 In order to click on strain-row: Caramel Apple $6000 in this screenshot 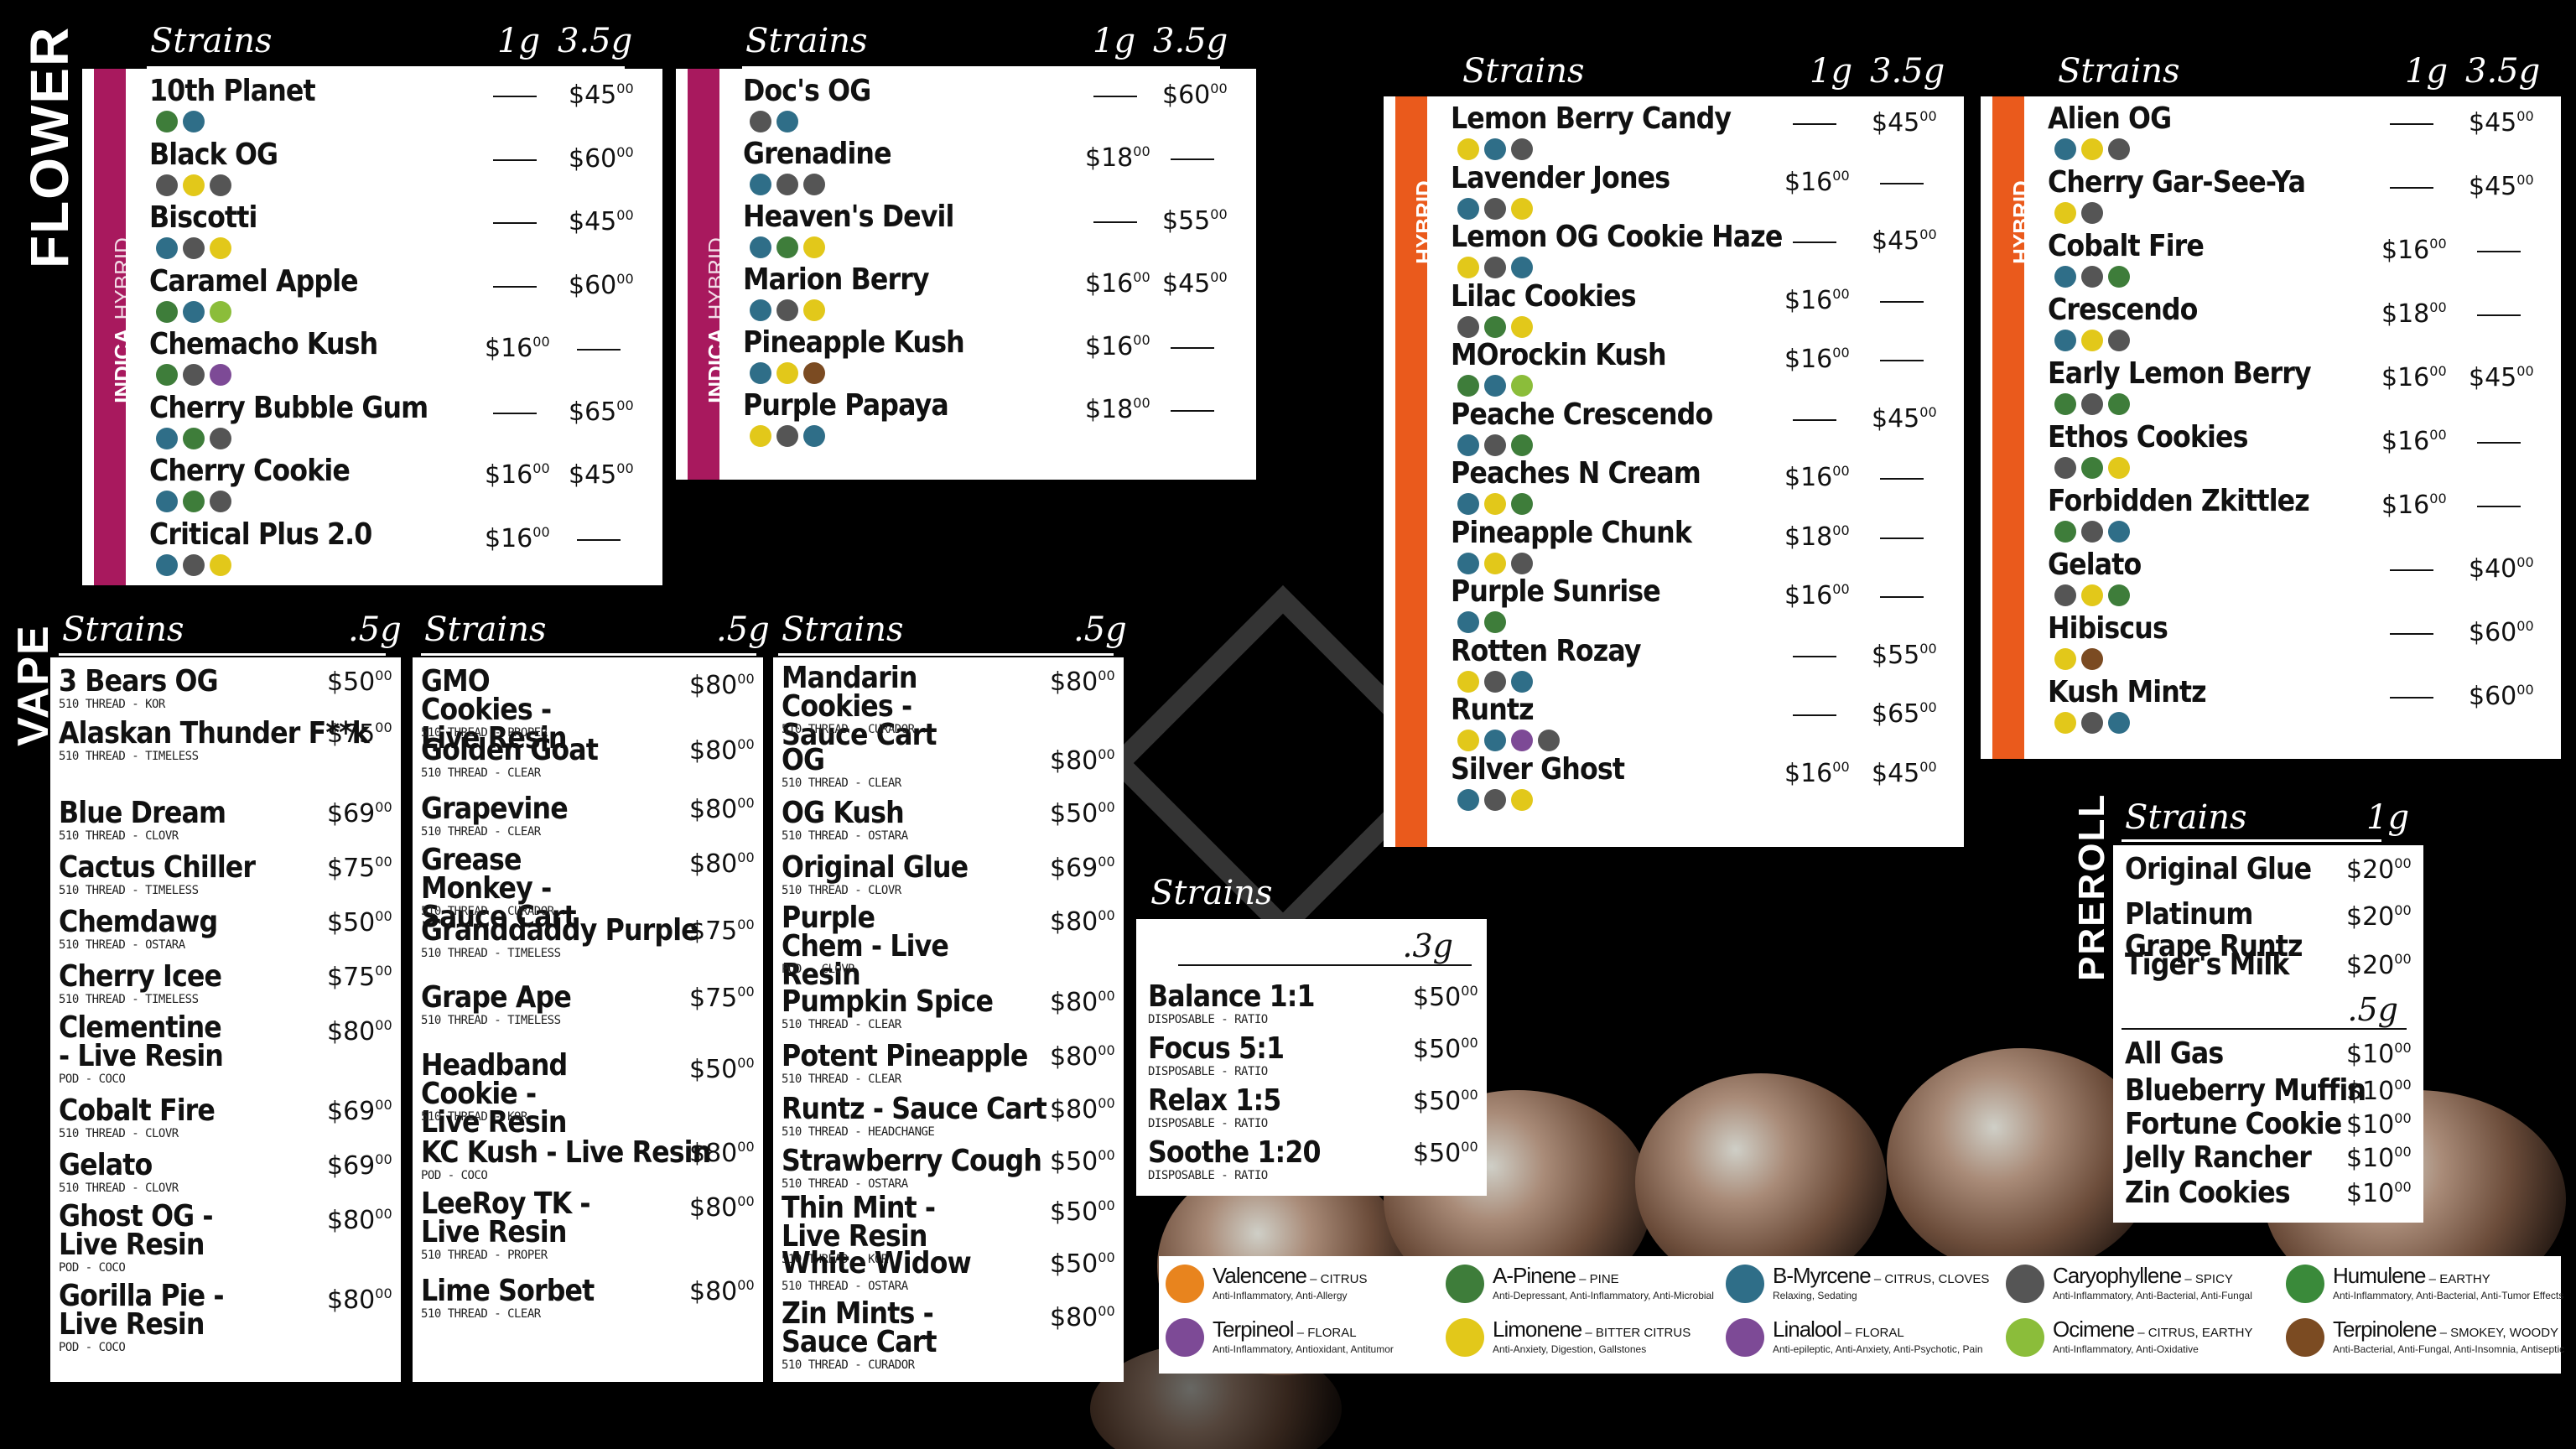, I will do `click(372, 296)`.